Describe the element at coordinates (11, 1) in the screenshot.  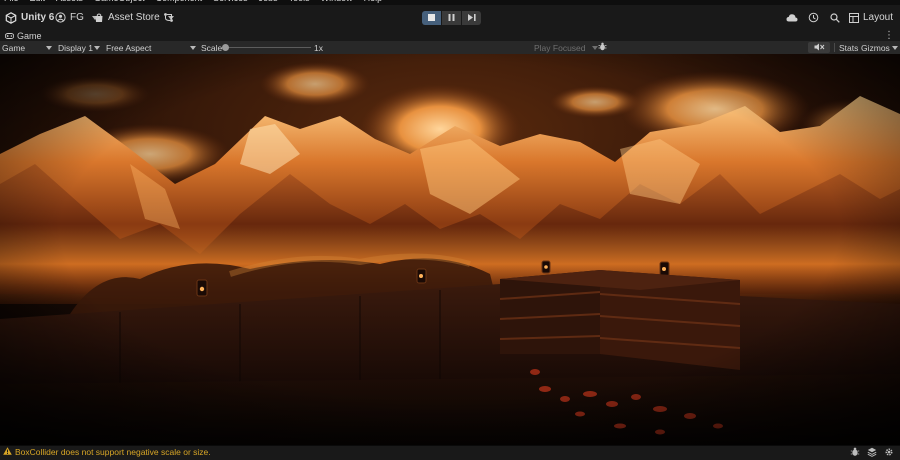
I see `menu-item-file: File` at that location.